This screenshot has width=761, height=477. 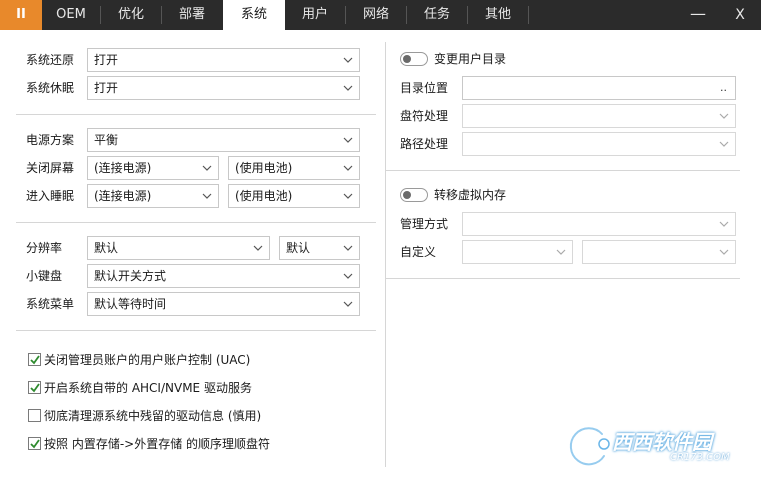 I want to click on ahci-checkbox-label: 开启系统自带的 AHCI/NVME 驱动服务, so click(x=148, y=388).